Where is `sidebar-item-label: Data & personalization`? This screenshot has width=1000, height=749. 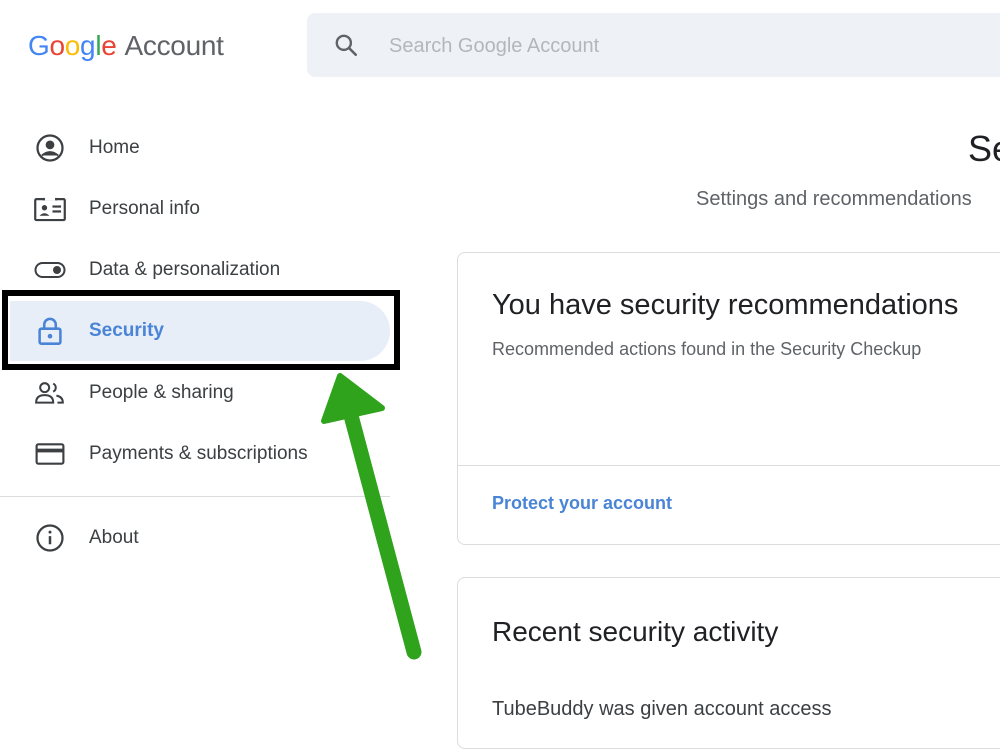
sidebar-item-label: Data & personalization is located at coordinates (185, 269).